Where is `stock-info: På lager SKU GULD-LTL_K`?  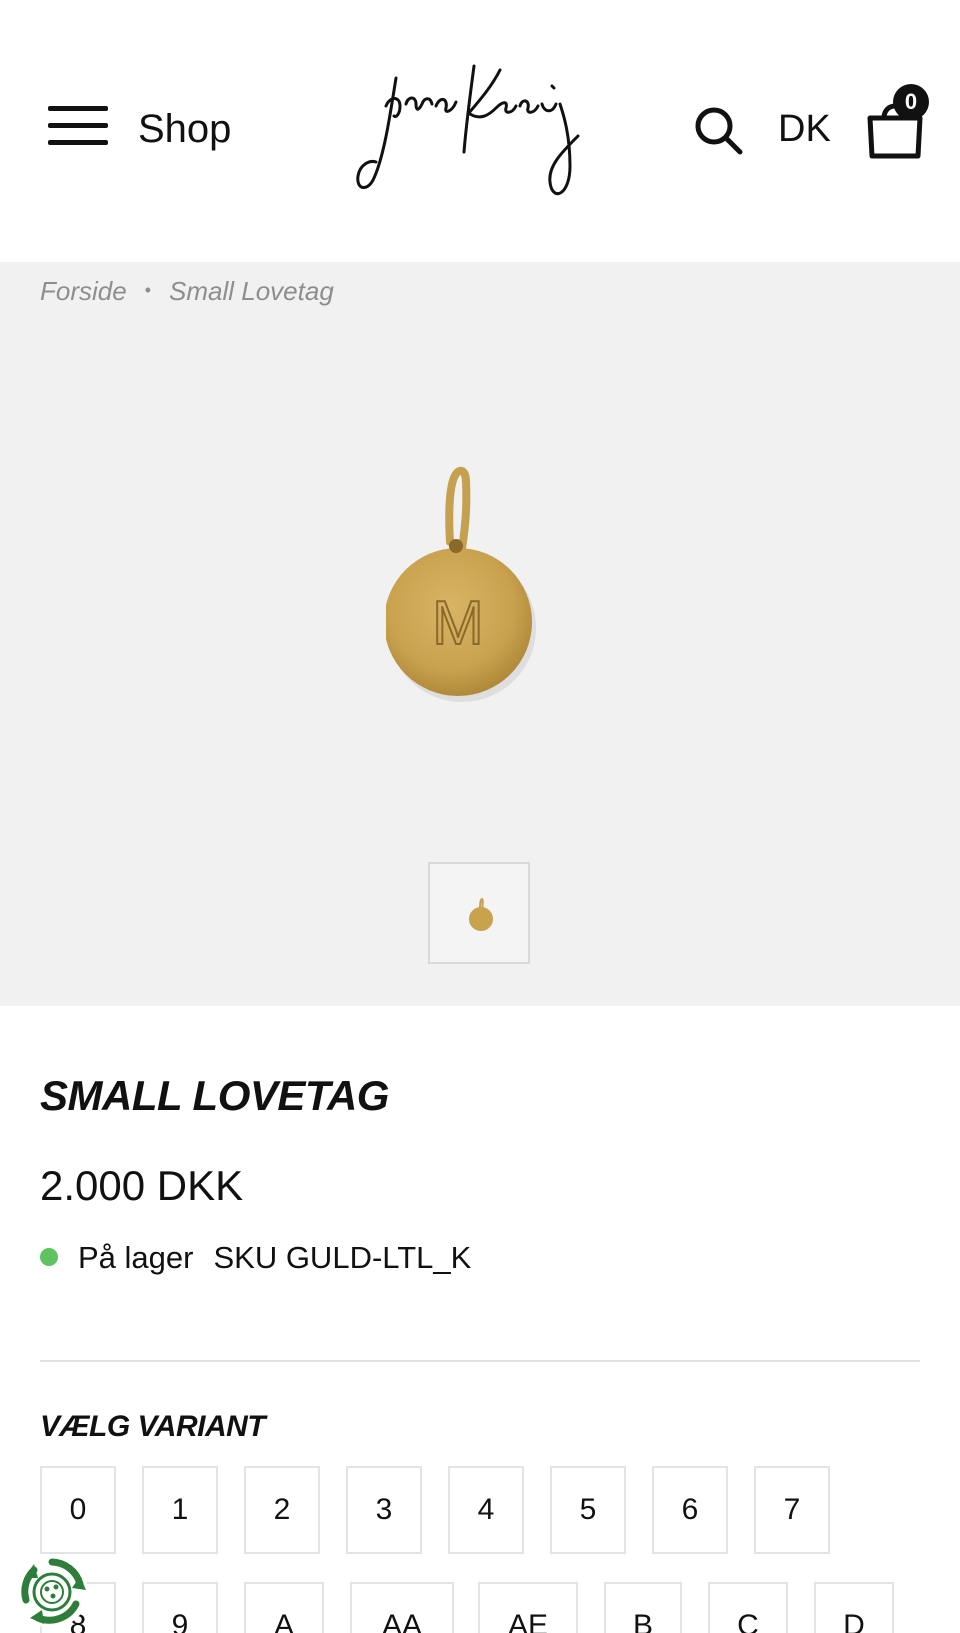
stock-info: På lager SKU GULD-LTL_K is located at coordinates (255, 1258).